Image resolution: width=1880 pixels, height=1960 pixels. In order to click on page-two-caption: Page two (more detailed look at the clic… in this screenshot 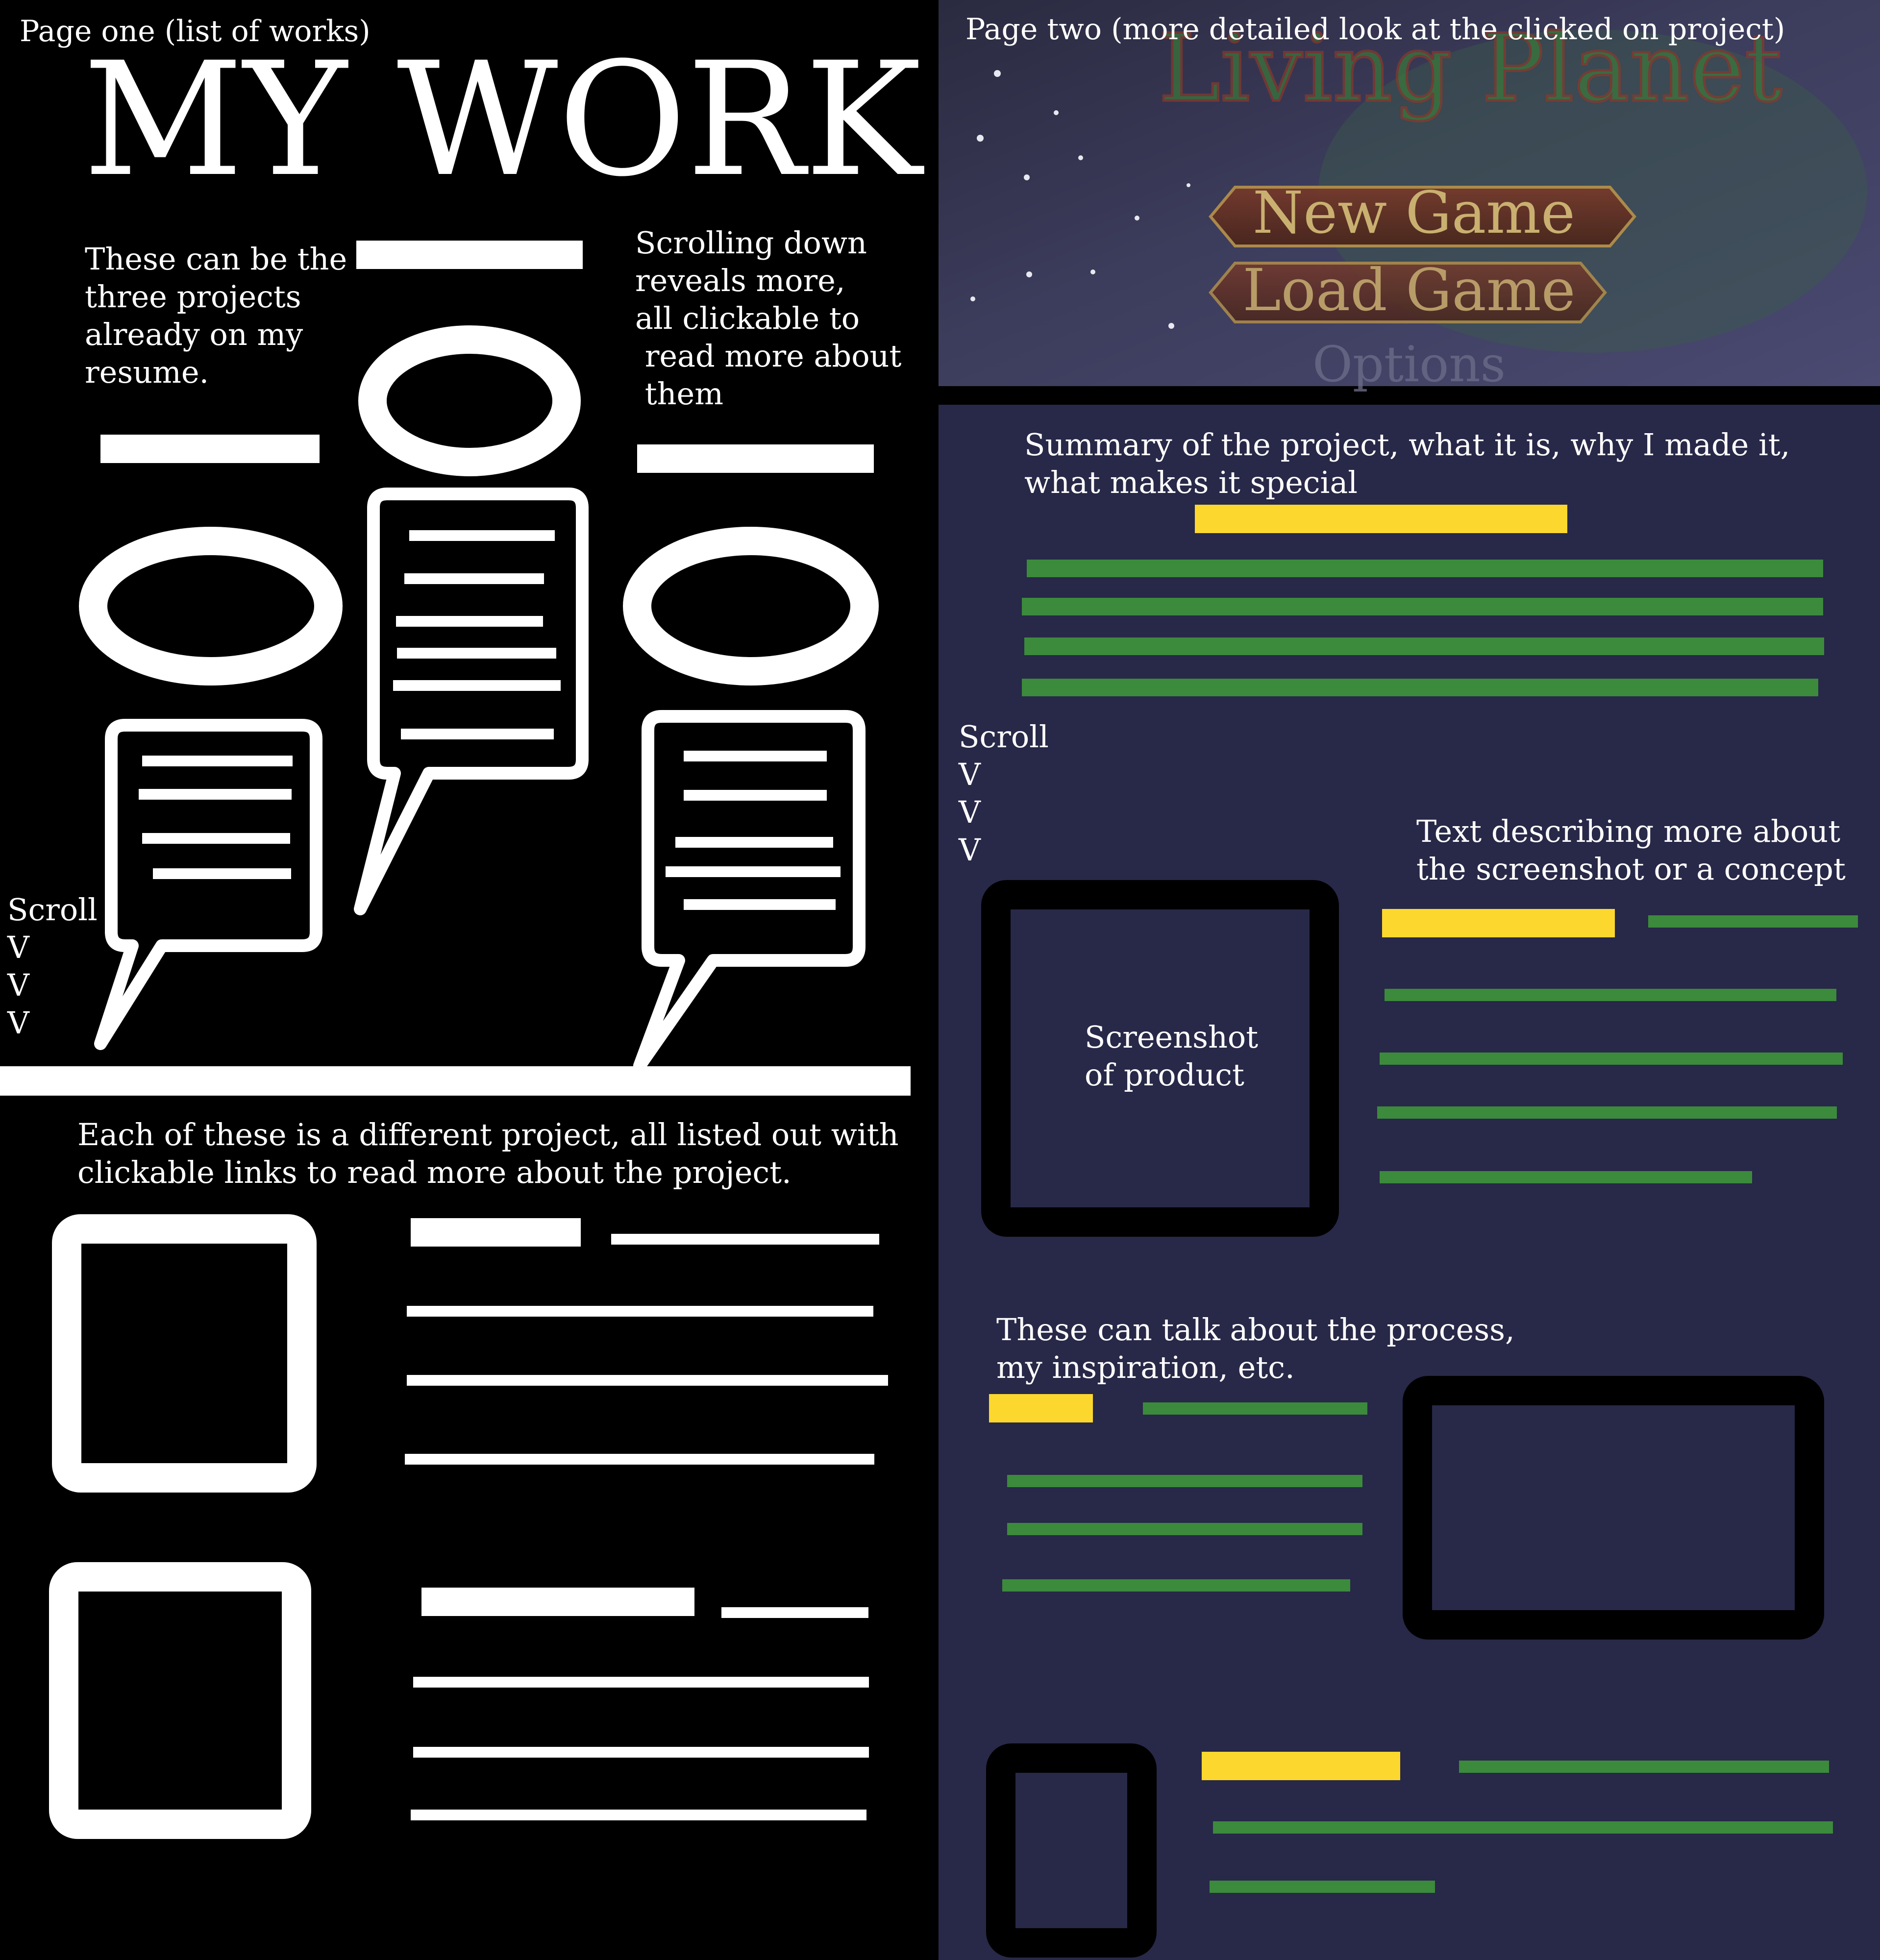, I will do `click(1375, 29)`.